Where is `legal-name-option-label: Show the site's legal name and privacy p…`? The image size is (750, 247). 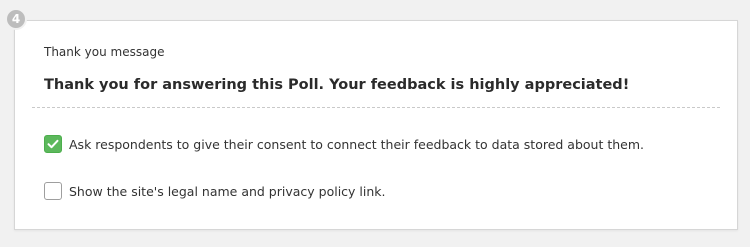 legal-name-option-label: Show the site's legal name and privacy p… is located at coordinates (227, 191).